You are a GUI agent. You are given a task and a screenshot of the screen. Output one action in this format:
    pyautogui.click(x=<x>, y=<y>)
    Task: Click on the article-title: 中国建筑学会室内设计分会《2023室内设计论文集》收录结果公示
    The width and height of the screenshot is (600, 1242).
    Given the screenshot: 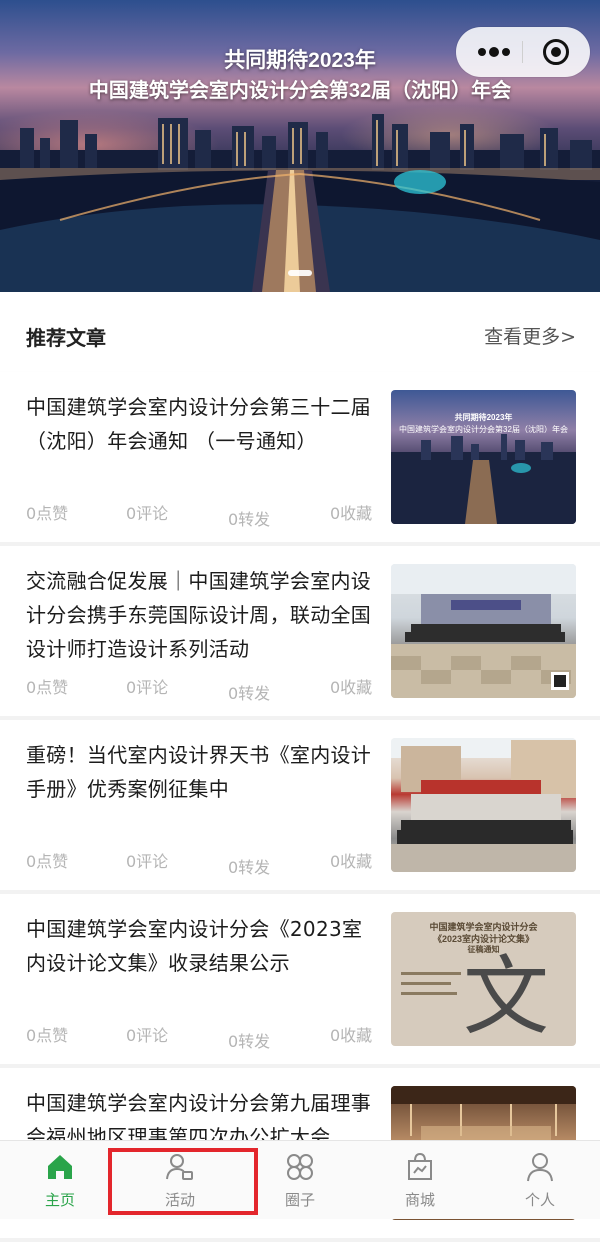 What is the action you would take?
    pyautogui.click(x=194, y=946)
    